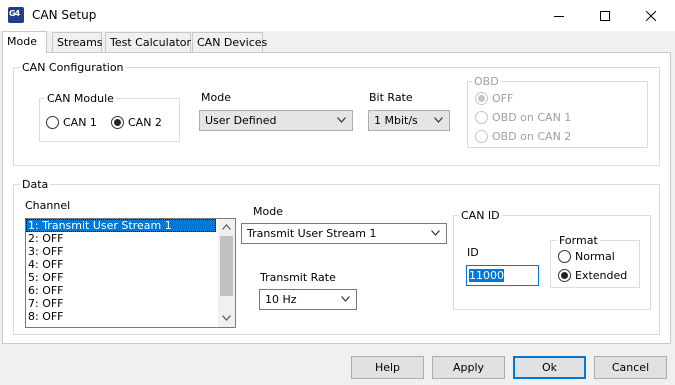 The width and height of the screenshot is (675, 385). I want to click on can2-radio: CAN 2, so click(136, 122).